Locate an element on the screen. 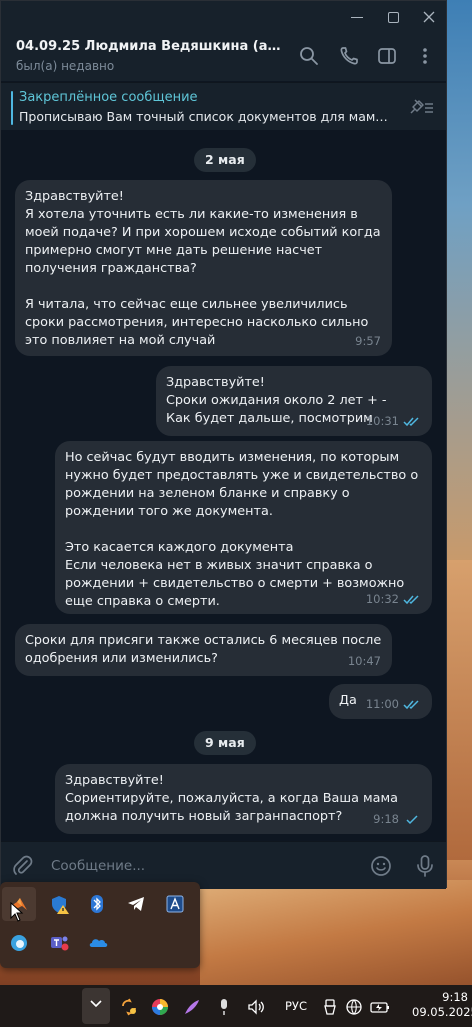 The height and width of the screenshot is (1027, 472). close-button is located at coordinates (429, 17).